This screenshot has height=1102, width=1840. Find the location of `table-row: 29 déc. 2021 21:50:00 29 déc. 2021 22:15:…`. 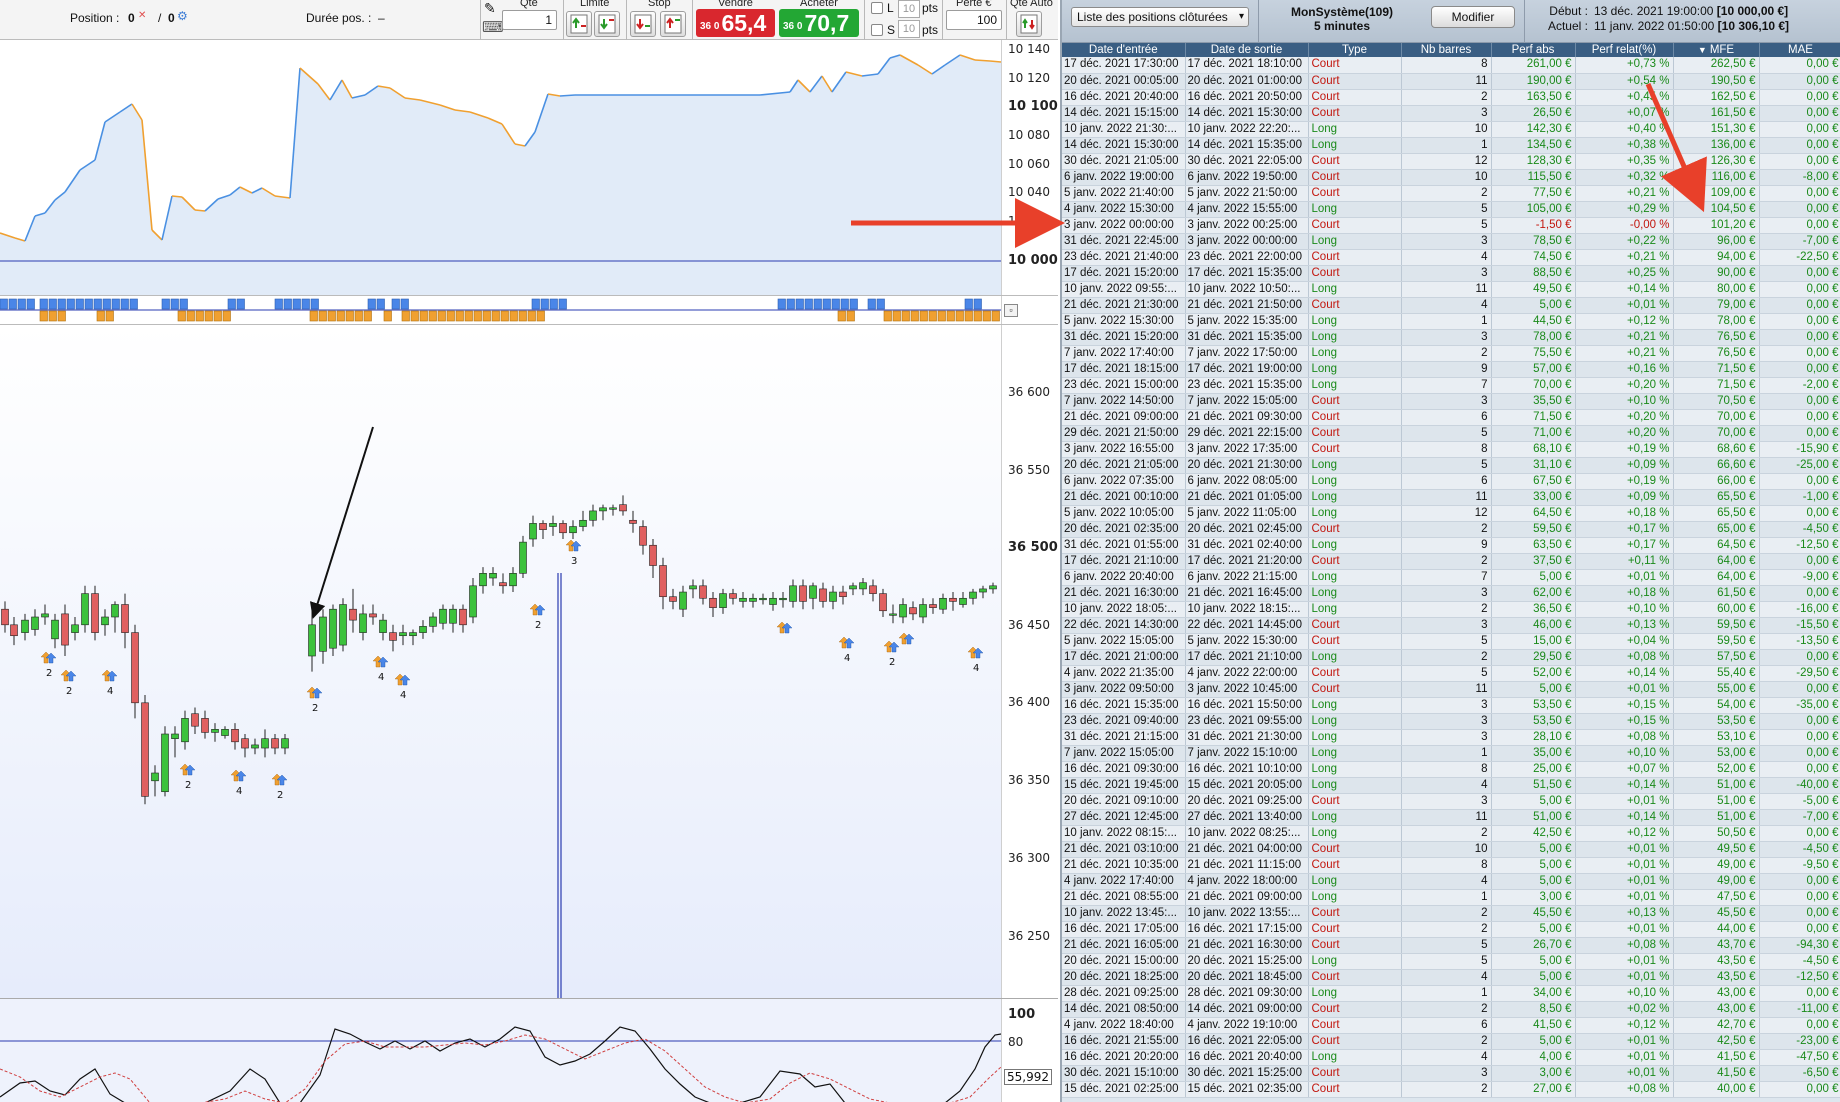

table-row: 29 déc. 2021 21:50:00 29 déc. 2021 22:15:… is located at coordinates (1451, 433).